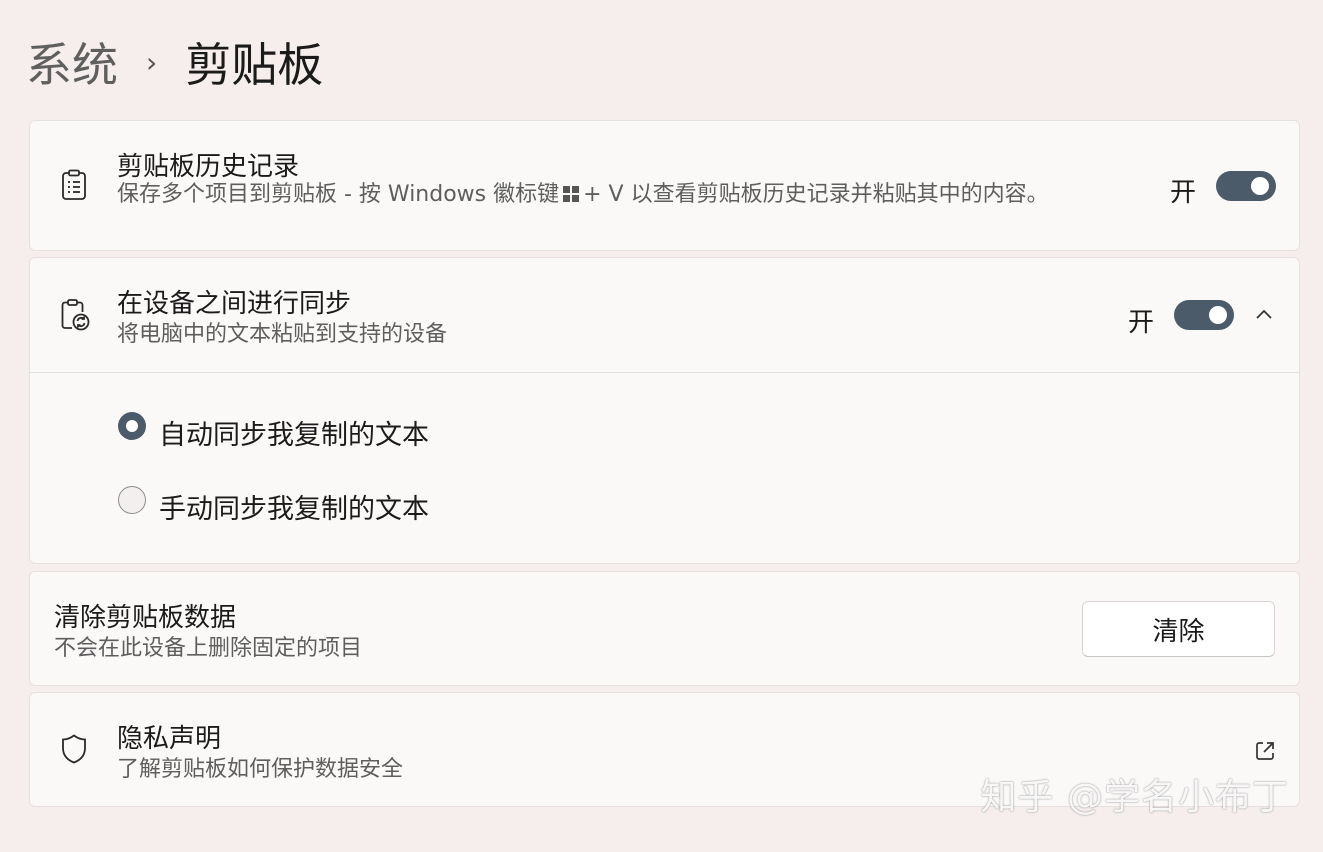 This screenshot has height=852, width=1323. What do you see at coordinates (208, 167) in the screenshot?
I see `clipboard-history-title: 剪贴板历史记录` at bounding box center [208, 167].